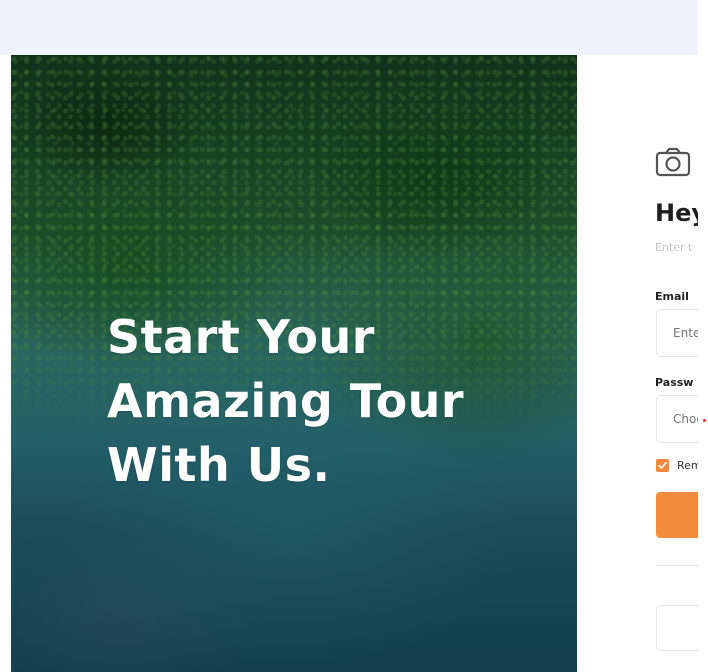  What do you see at coordinates (673, 162) in the screenshot?
I see `camera-icon` at bounding box center [673, 162].